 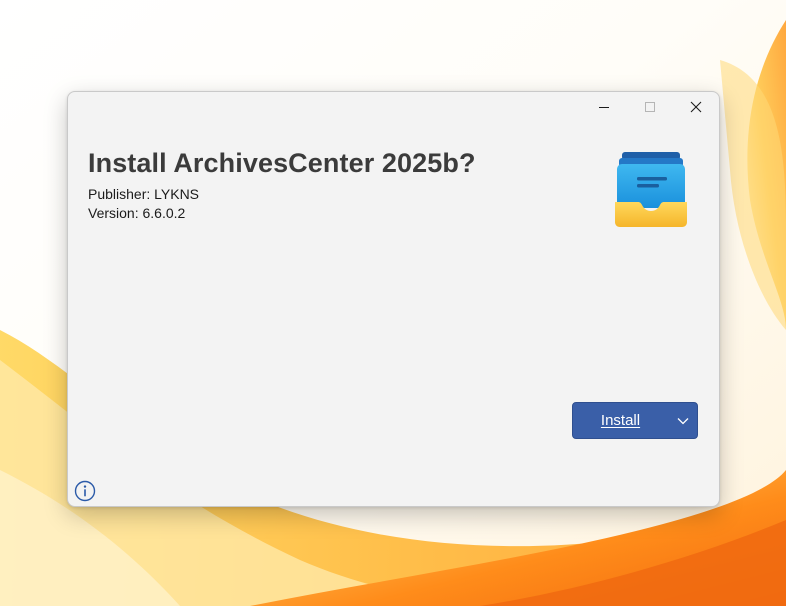 I want to click on install-button: Install, so click(x=620, y=420).